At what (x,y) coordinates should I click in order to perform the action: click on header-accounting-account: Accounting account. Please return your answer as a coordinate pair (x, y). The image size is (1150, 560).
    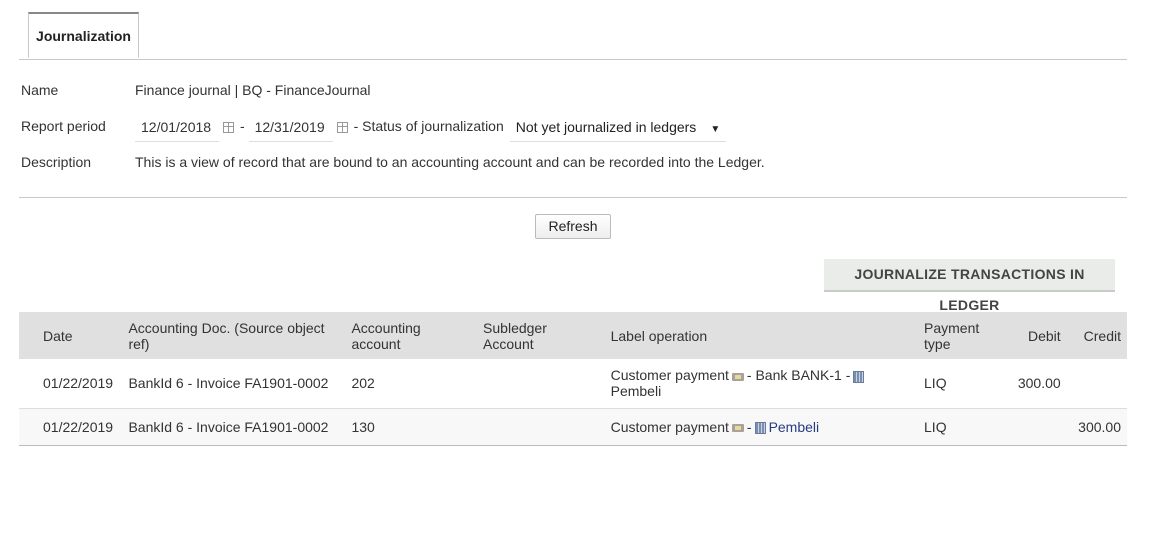
    Looking at the image, I should click on (411, 335).